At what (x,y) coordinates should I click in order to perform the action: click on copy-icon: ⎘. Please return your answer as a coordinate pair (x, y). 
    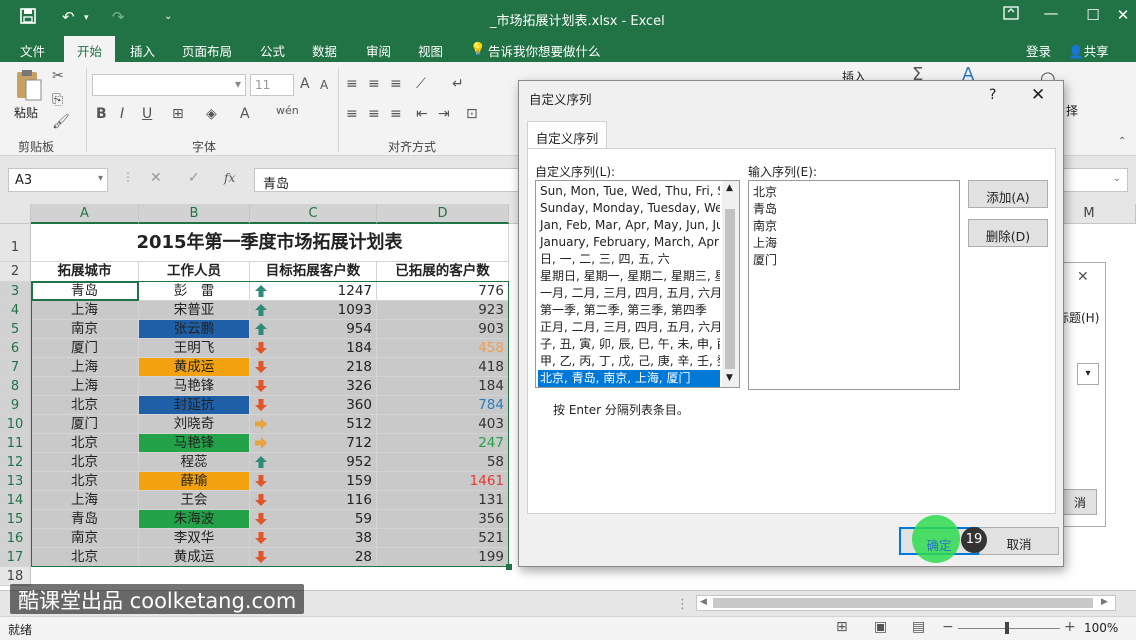
    Looking at the image, I should click on (57, 100).